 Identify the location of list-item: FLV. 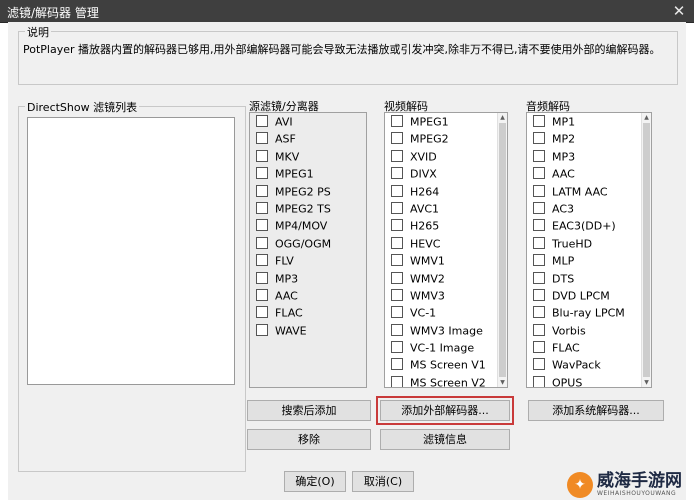
(308, 260).